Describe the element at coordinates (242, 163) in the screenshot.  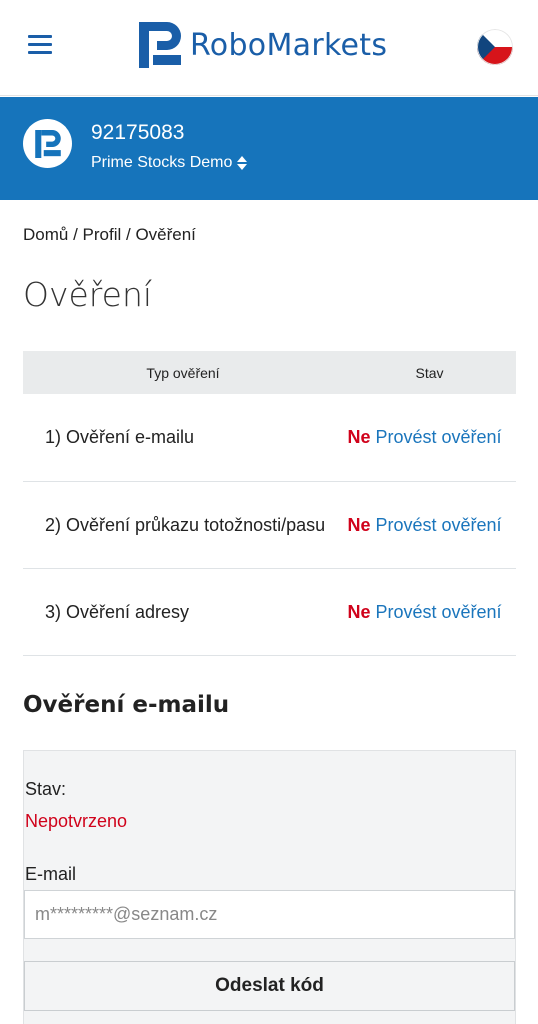
I see `sort-caret-icon` at that location.